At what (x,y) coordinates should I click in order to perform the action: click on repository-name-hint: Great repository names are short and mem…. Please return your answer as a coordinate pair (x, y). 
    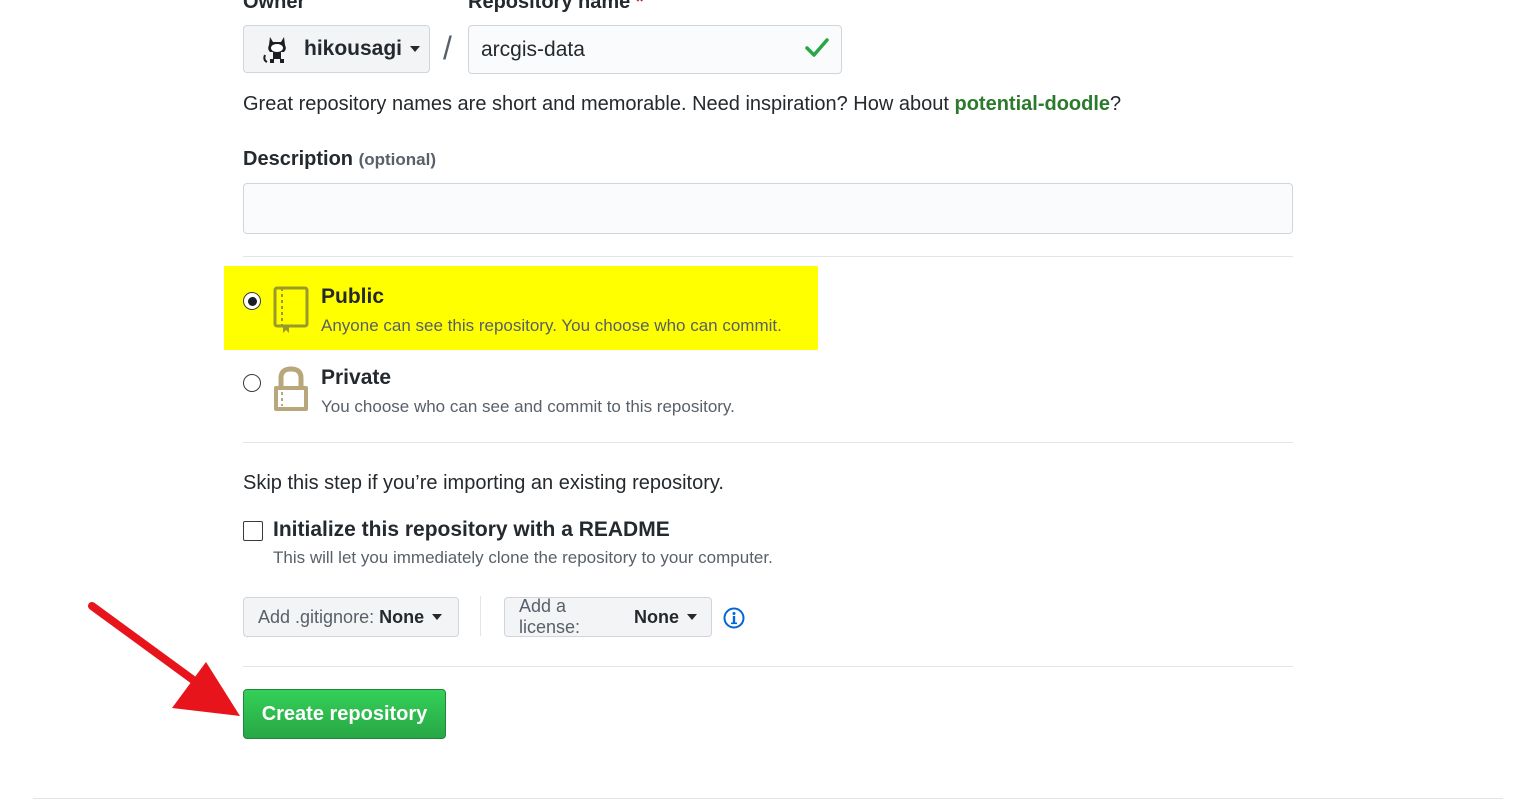
    Looking at the image, I should click on (682, 104).